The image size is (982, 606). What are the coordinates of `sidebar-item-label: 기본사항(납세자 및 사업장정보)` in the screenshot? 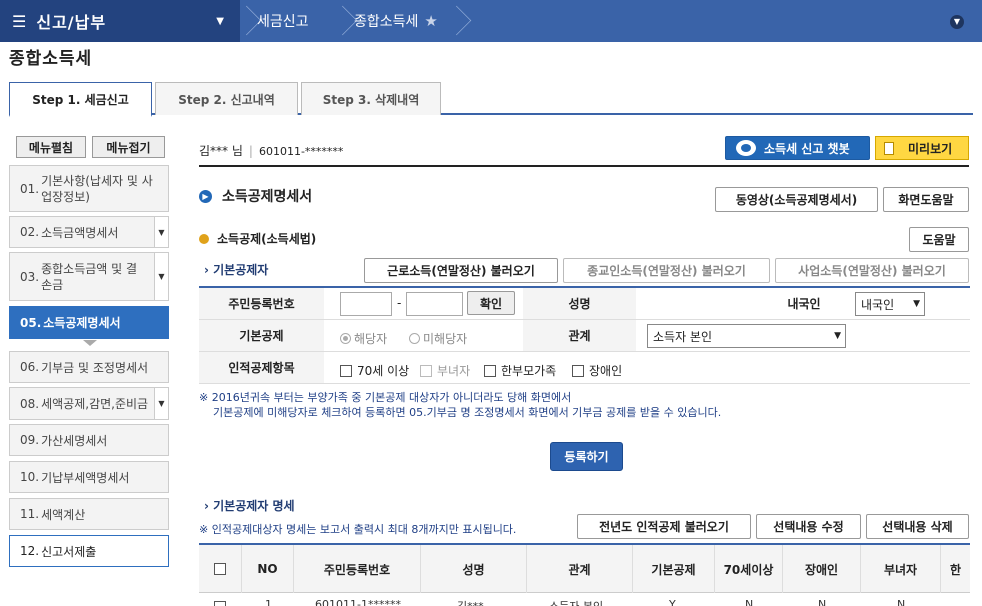 It's located at (97, 188).